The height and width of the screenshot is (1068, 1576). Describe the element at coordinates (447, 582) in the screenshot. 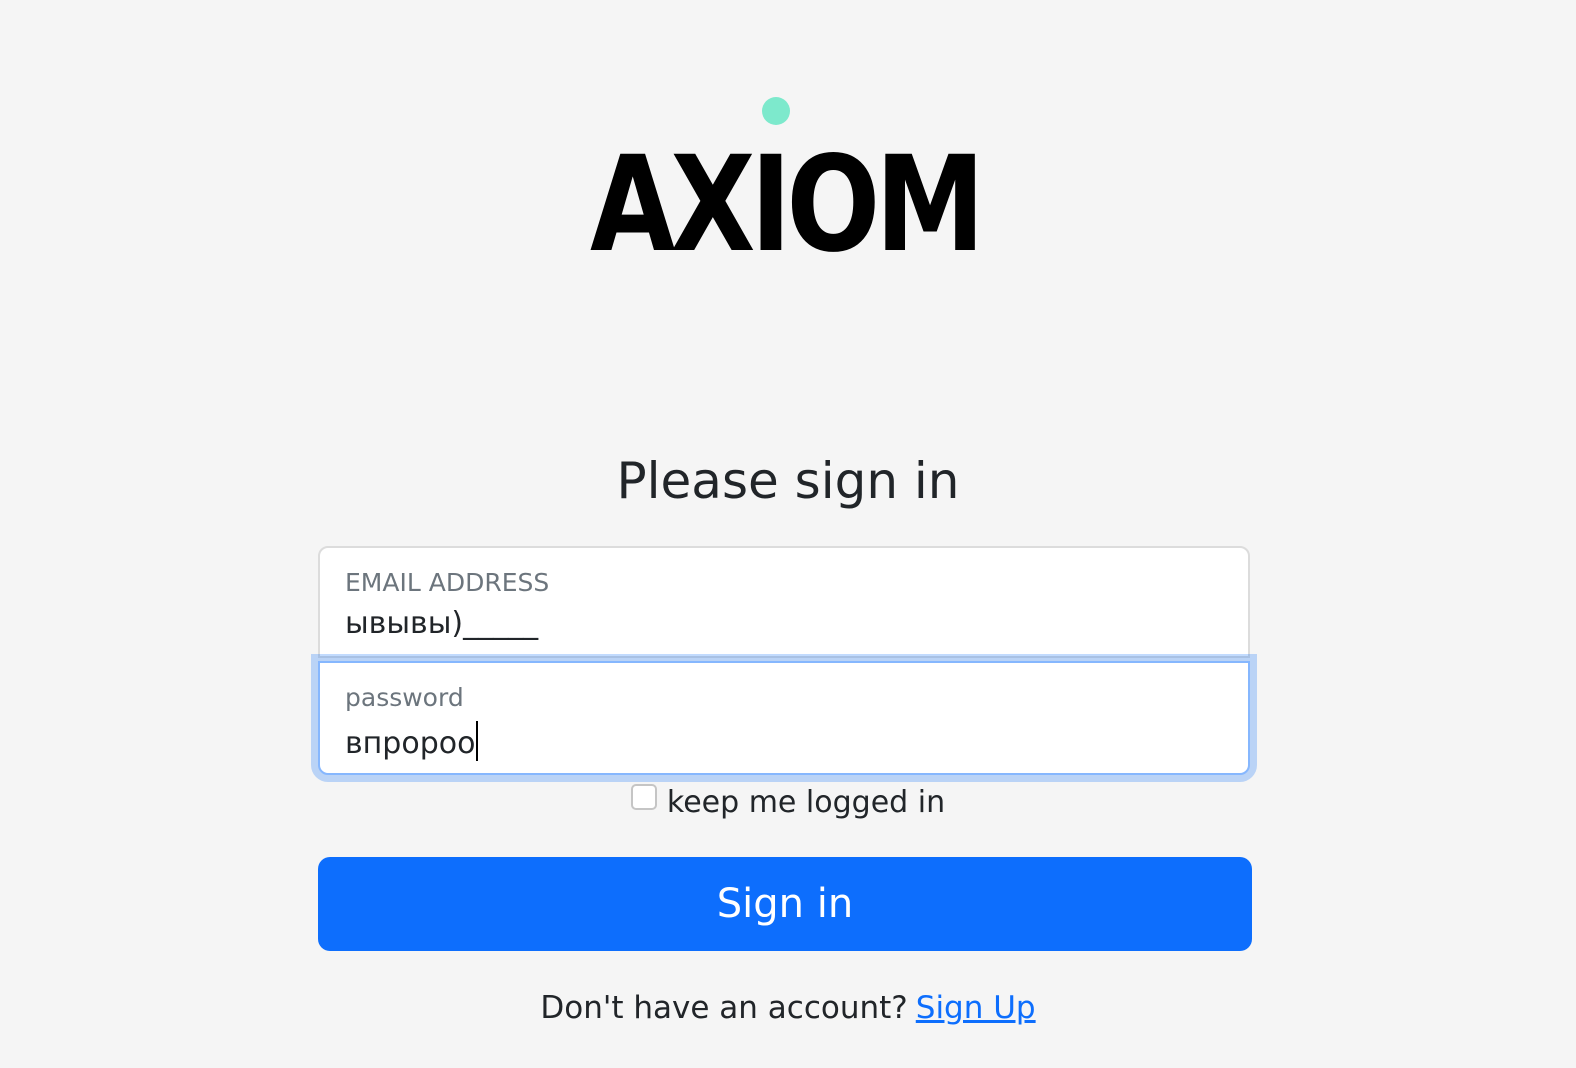

I see `email-label: EMAIL ADDRESS` at that location.